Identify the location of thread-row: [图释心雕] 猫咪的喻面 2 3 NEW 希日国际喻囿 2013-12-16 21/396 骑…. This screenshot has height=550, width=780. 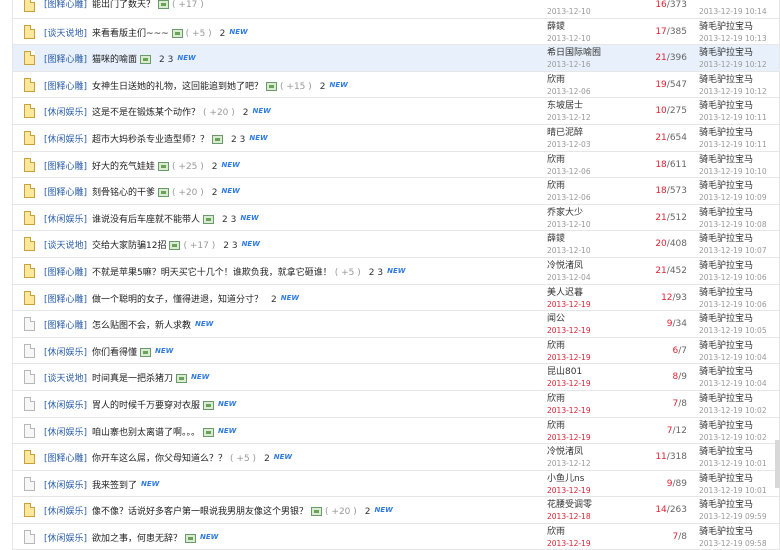
(396, 58).